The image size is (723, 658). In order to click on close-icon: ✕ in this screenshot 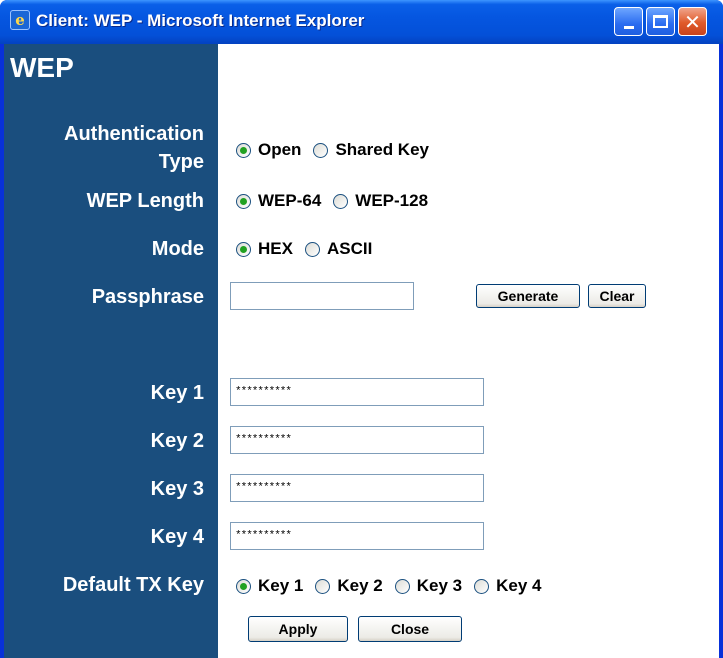, I will do `click(692, 21)`.